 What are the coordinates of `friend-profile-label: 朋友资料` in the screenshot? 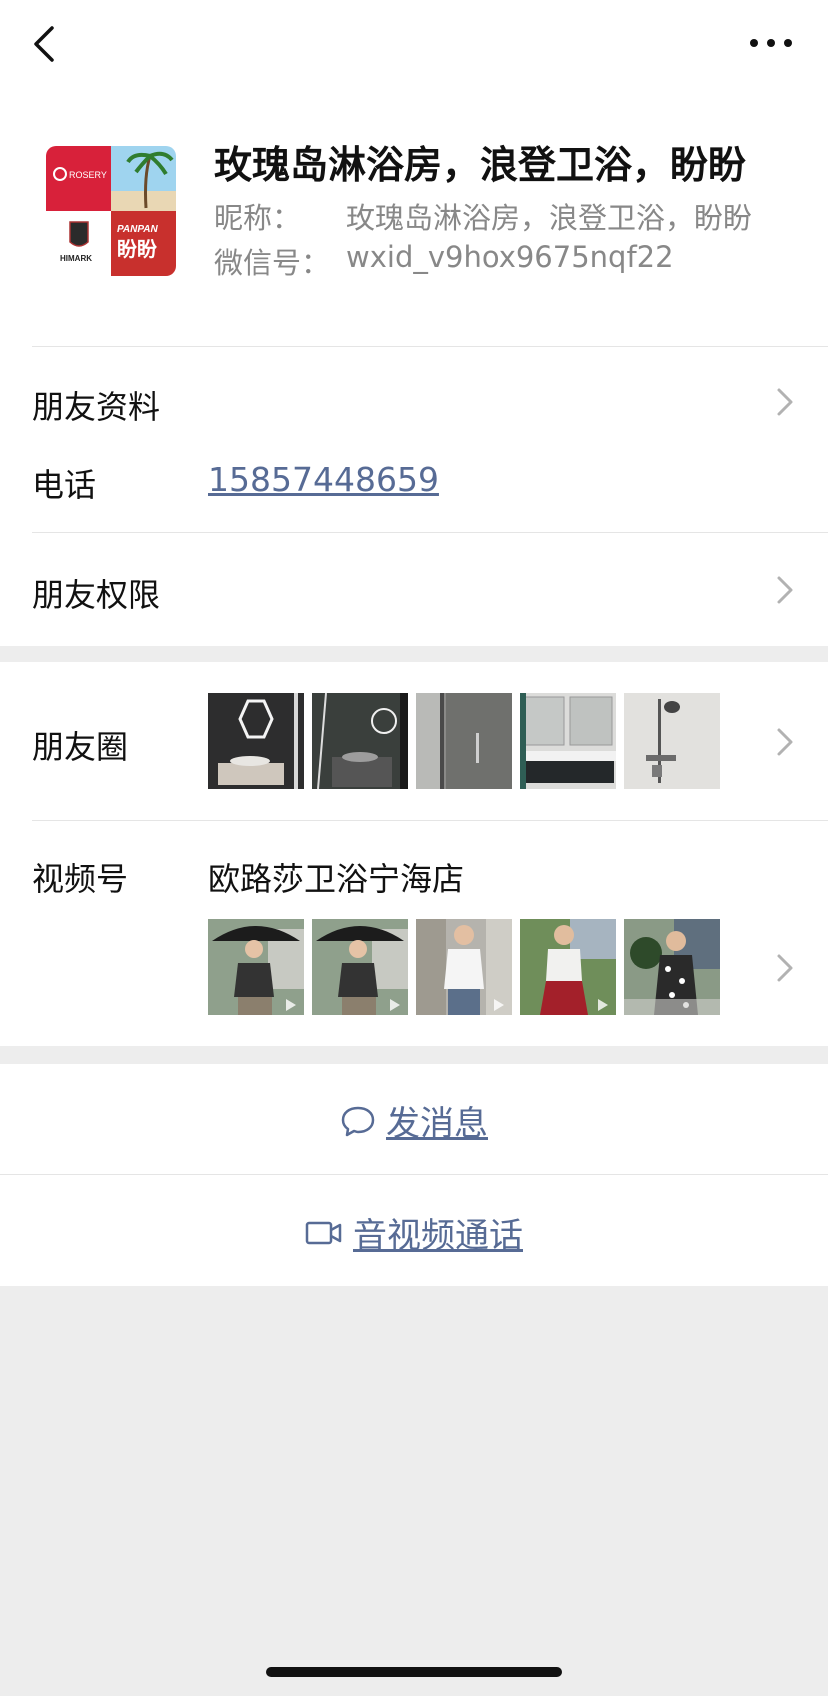 It's located at (96, 407).